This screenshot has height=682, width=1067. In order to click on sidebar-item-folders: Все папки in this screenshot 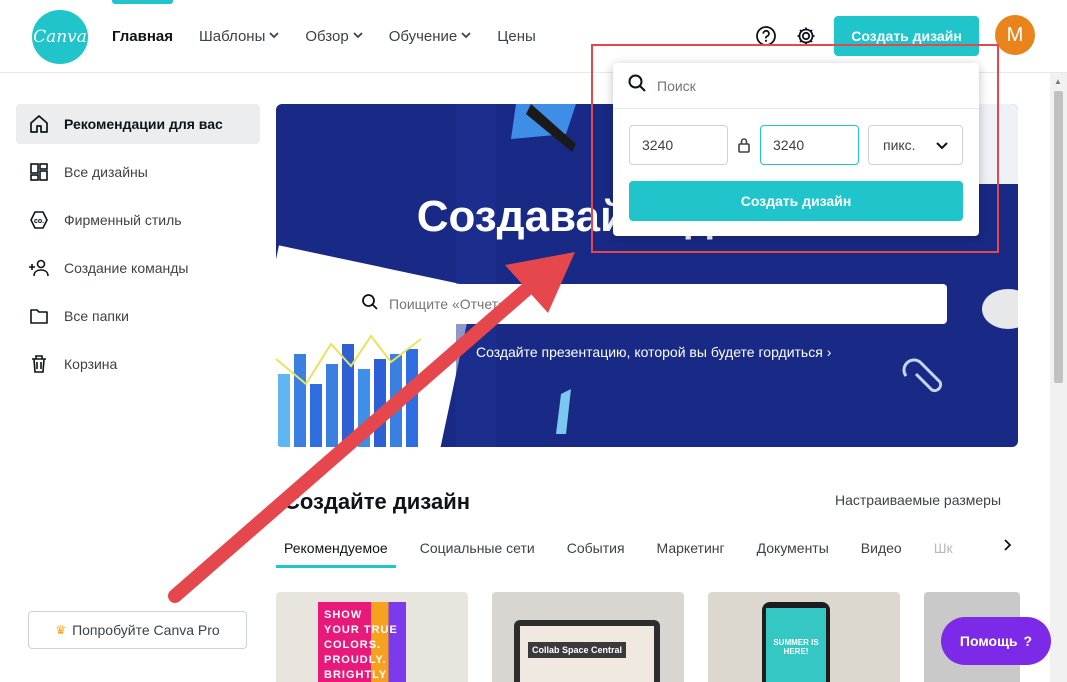, I will do `click(138, 316)`.